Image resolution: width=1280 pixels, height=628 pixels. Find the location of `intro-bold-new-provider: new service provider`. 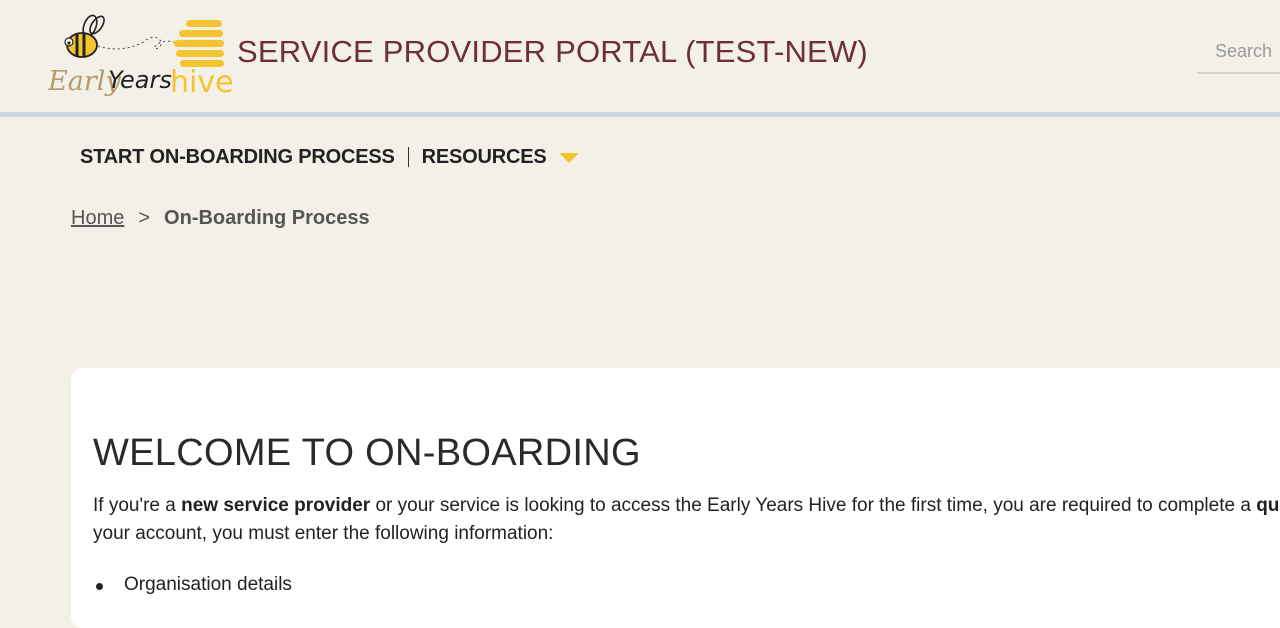

intro-bold-new-provider: new service provider is located at coordinates (276, 505).